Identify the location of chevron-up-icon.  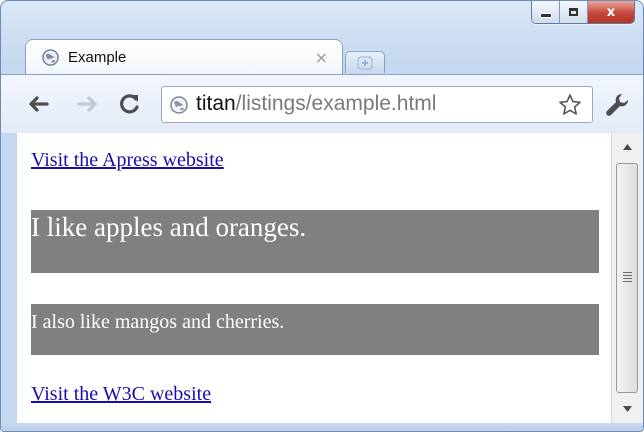
(627, 147).